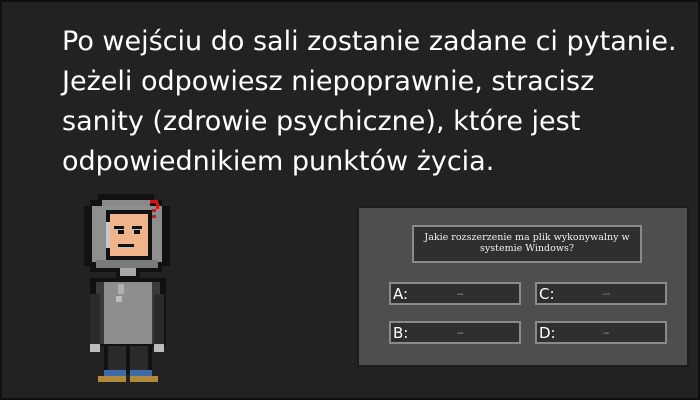 The image size is (700, 400). What do you see at coordinates (455, 293) in the screenshot?
I see `answer-a-button: A: .exe` at bounding box center [455, 293].